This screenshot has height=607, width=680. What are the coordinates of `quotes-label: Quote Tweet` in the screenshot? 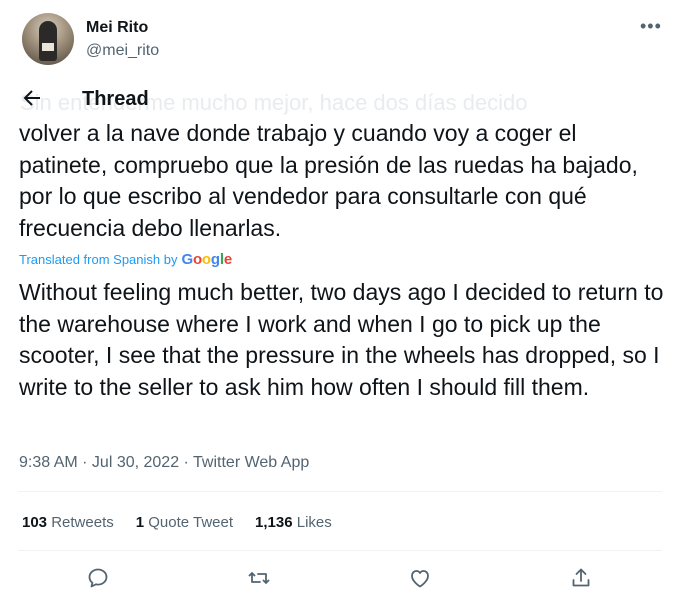 It's located at (191, 522).